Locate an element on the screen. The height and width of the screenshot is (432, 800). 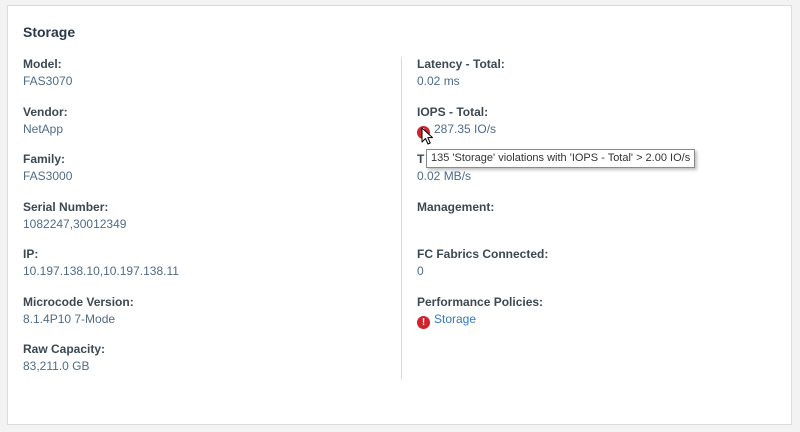
policy-link: Storage is located at coordinates (455, 319).